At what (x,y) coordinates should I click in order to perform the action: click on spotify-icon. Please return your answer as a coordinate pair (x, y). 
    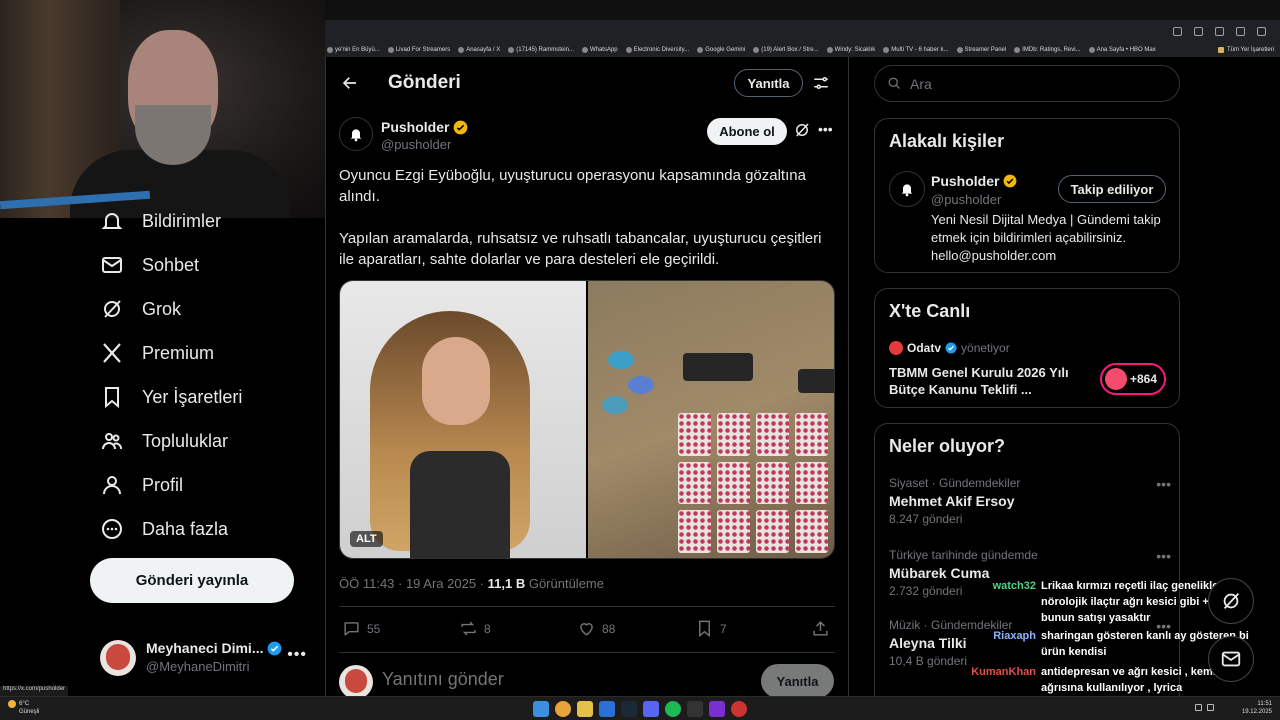
    Looking at the image, I should click on (673, 709).